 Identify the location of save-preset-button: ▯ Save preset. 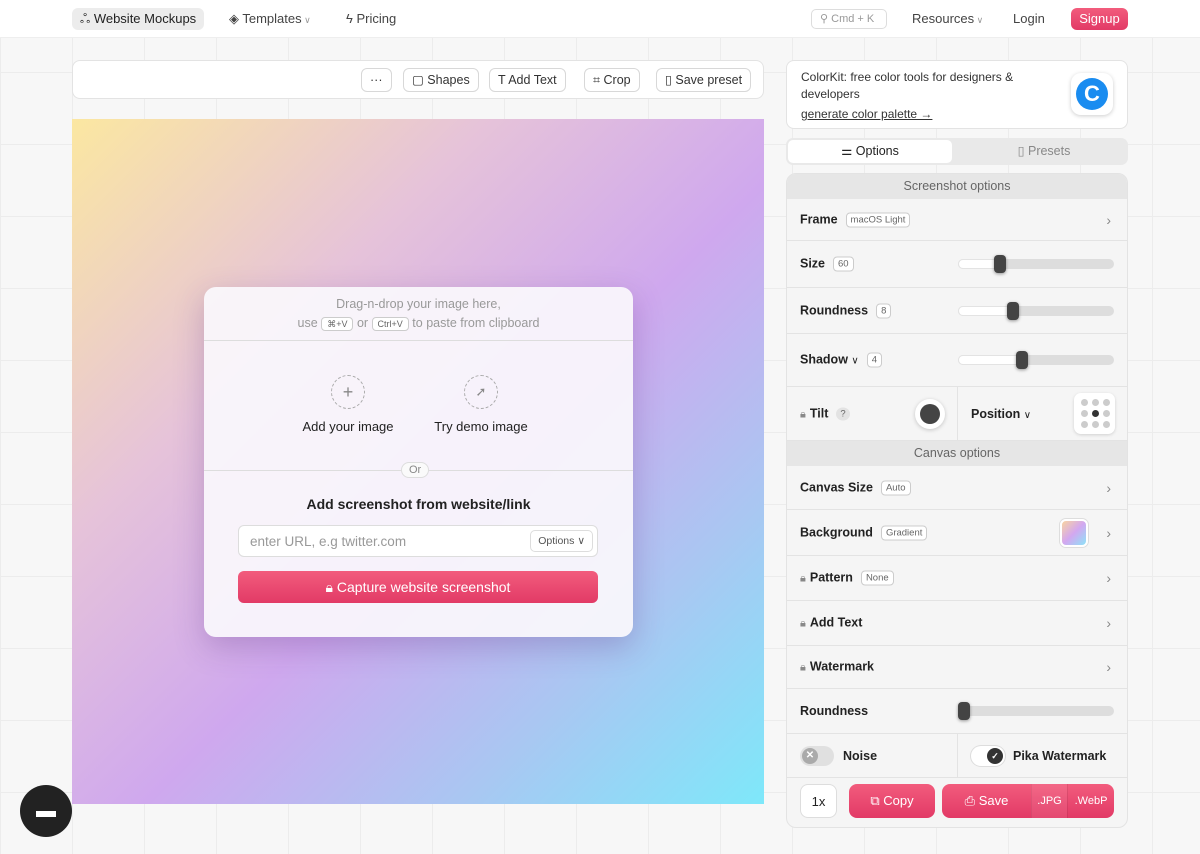
(704, 80).